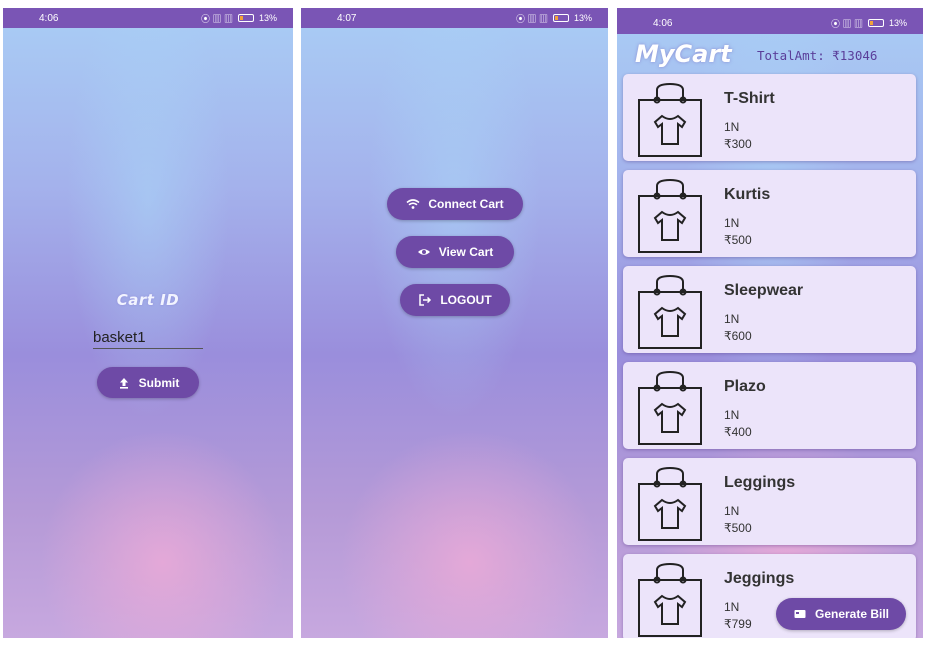  What do you see at coordinates (749, 98) in the screenshot?
I see `item-name: T-Shirt` at bounding box center [749, 98].